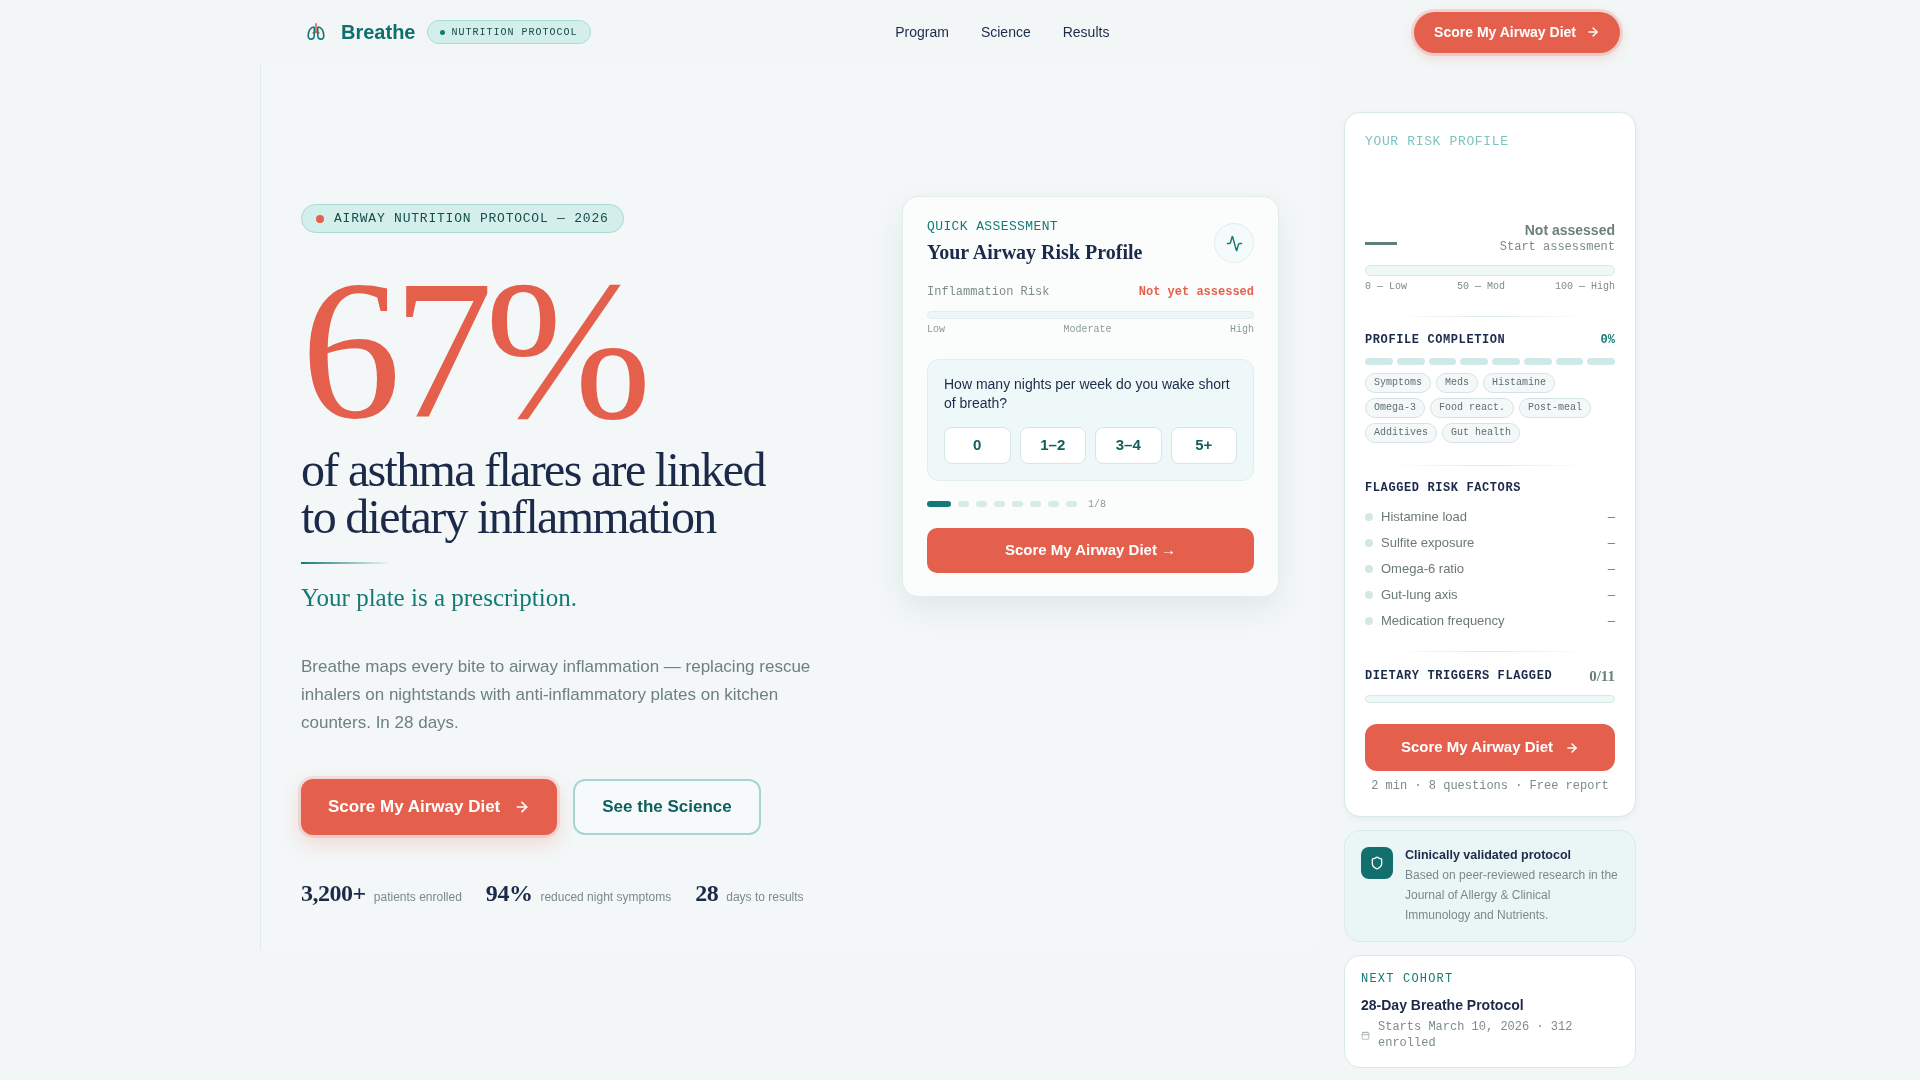  I want to click on hero-description: Breathe maps every bite to airway inflammation — replacing rescue inhalers on nightstands with anti-inflammatory plates on kitchen counters. In 28 days., so click(556, 695).